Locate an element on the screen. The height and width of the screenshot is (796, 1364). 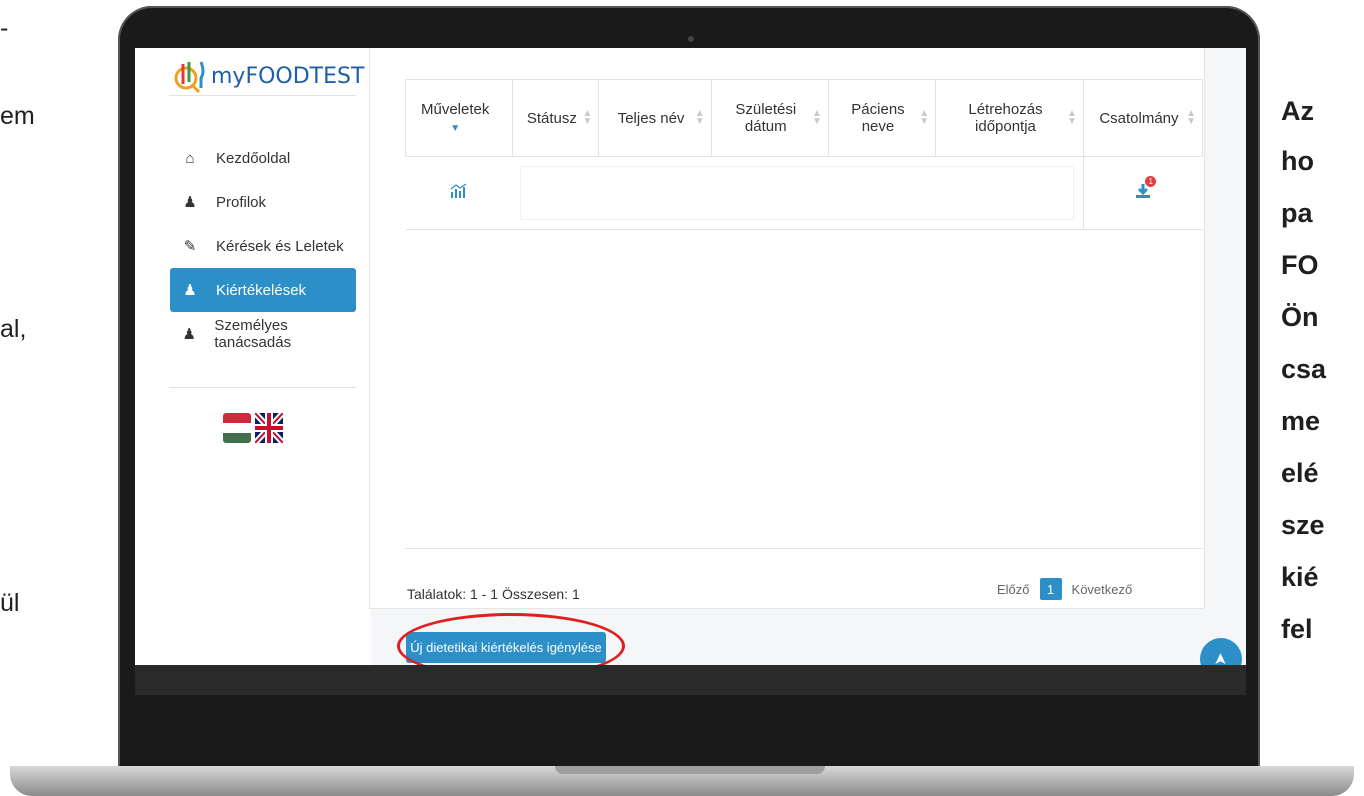
row-actions-cell is located at coordinates (459, 193).